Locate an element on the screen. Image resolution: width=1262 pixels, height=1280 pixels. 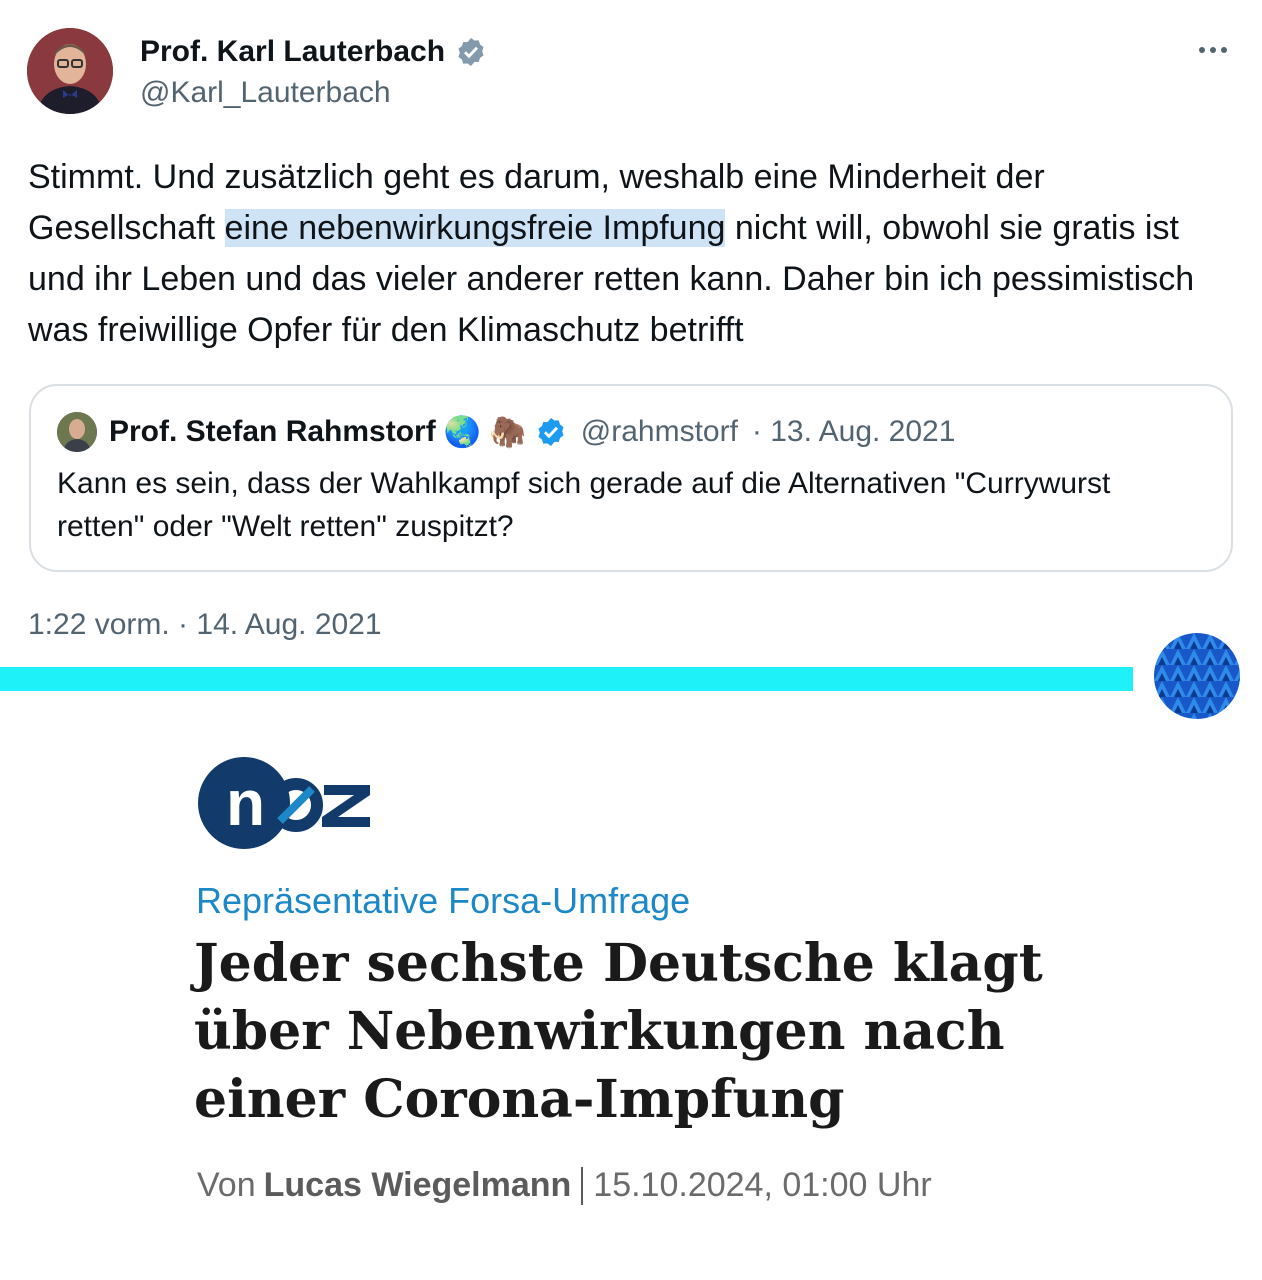
byline-date: 15.10.2024, 01:00 Uhr is located at coordinates (762, 1185).